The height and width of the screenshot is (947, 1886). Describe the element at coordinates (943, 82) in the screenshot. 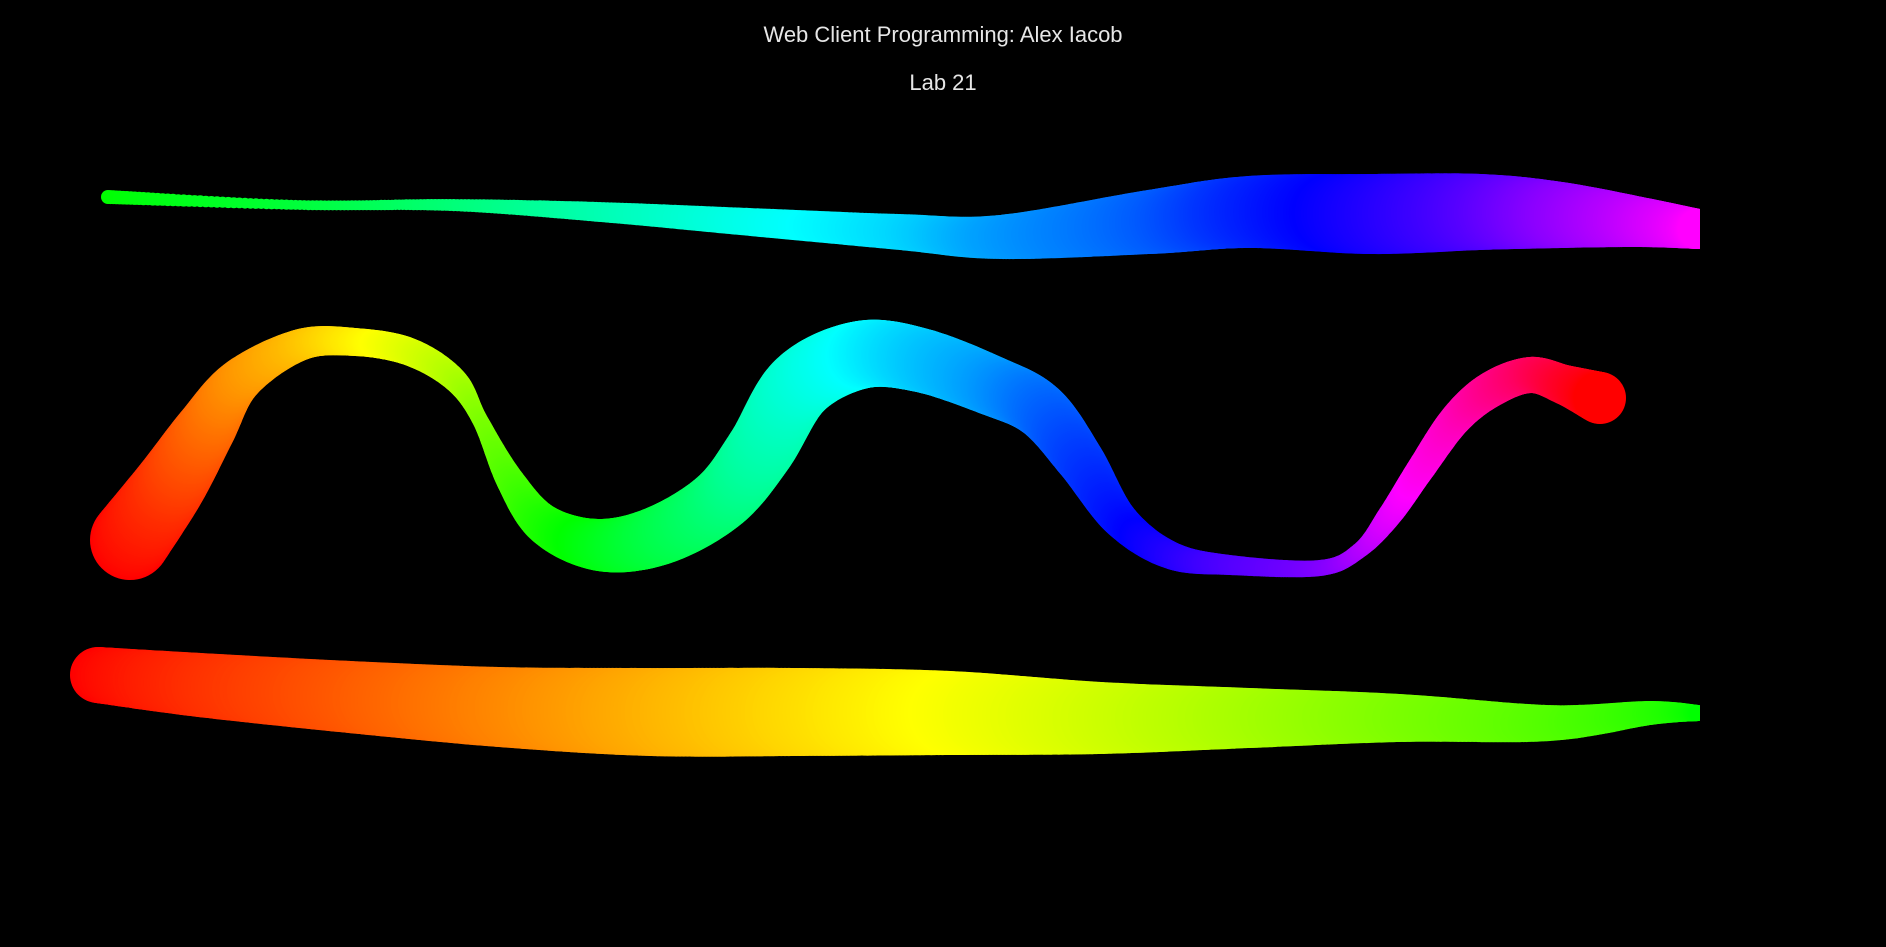

I see `lab-label: Lab 21` at that location.